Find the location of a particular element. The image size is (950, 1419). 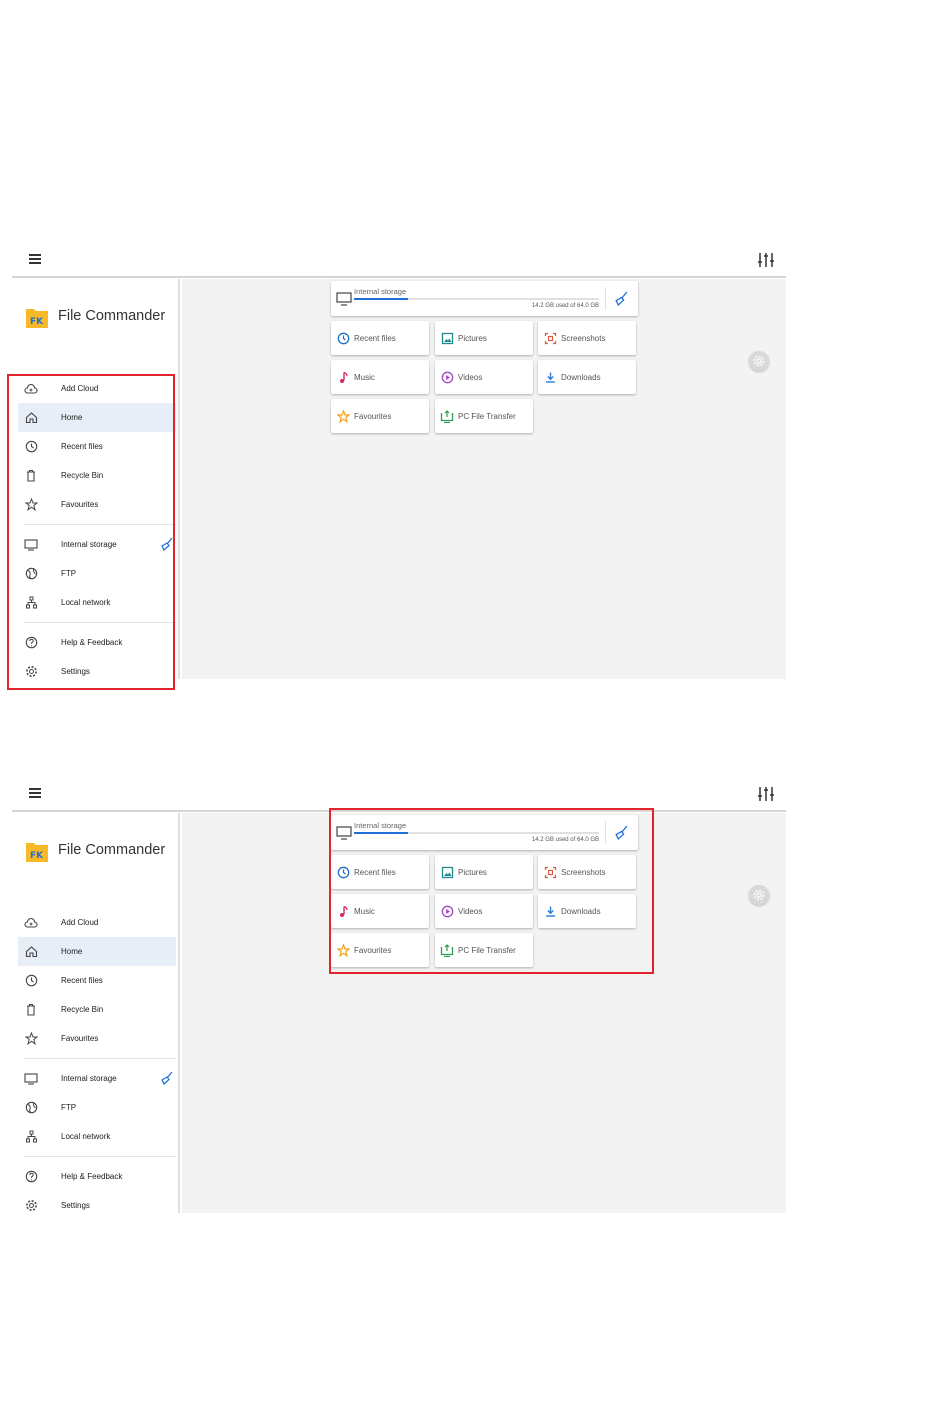

sidebar-item-favourites: Favourites is located at coordinates (97, 1038).